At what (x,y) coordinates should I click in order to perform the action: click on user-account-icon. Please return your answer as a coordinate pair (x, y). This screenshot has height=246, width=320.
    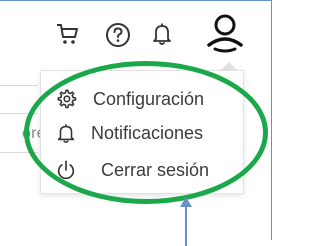
    Looking at the image, I should click on (225, 31).